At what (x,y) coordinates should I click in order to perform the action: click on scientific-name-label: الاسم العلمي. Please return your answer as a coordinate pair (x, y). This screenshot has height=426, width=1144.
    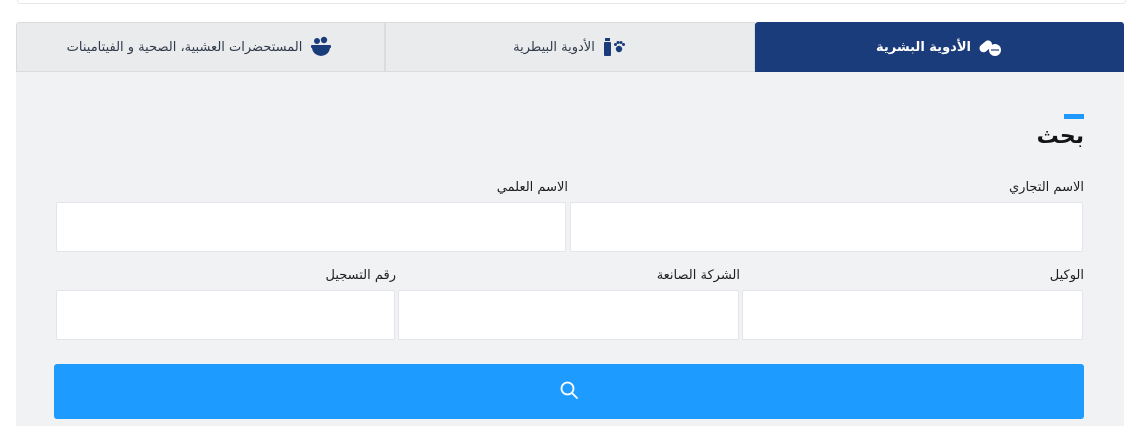
    Looking at the image, I should click on (532, 187).